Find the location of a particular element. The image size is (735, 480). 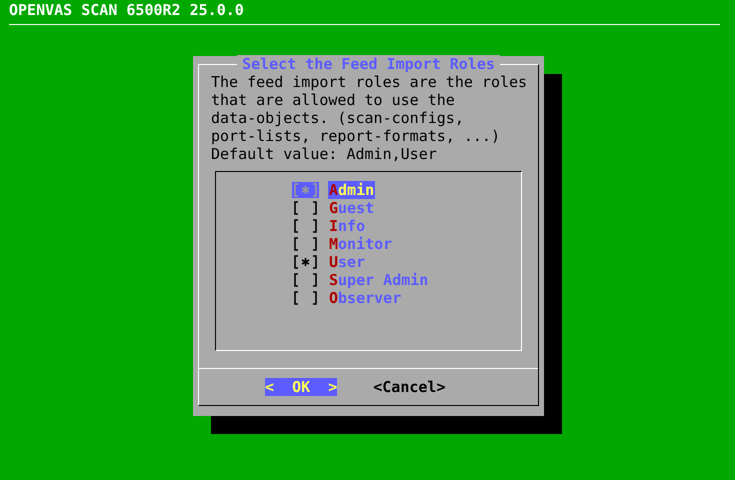

role-option: Guest is located at coordinates (352, 208).